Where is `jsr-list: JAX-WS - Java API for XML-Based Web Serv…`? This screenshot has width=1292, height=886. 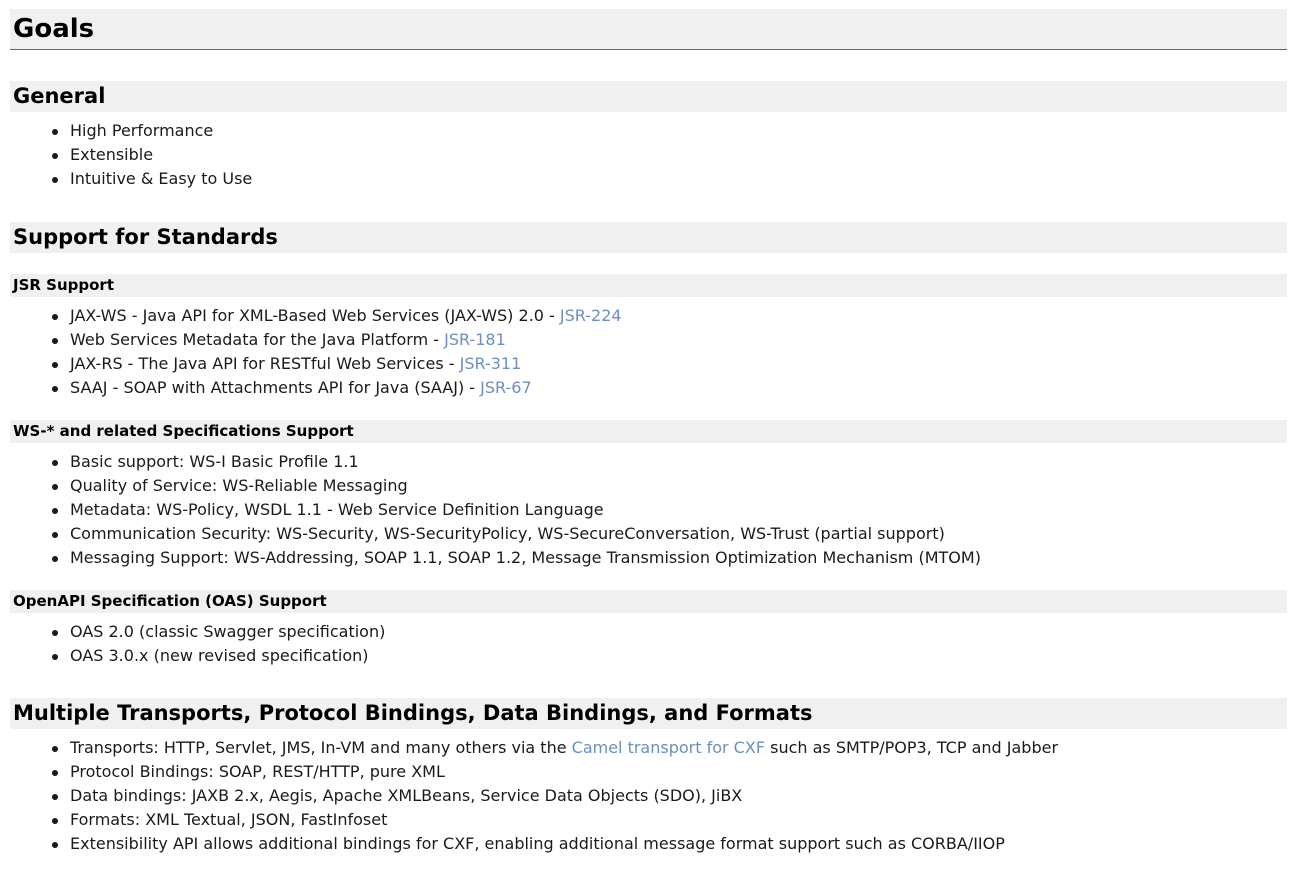 jsr-list: JAX-WS - Java API for XML-Based Web Serv… is located at coordinates (648, 352).